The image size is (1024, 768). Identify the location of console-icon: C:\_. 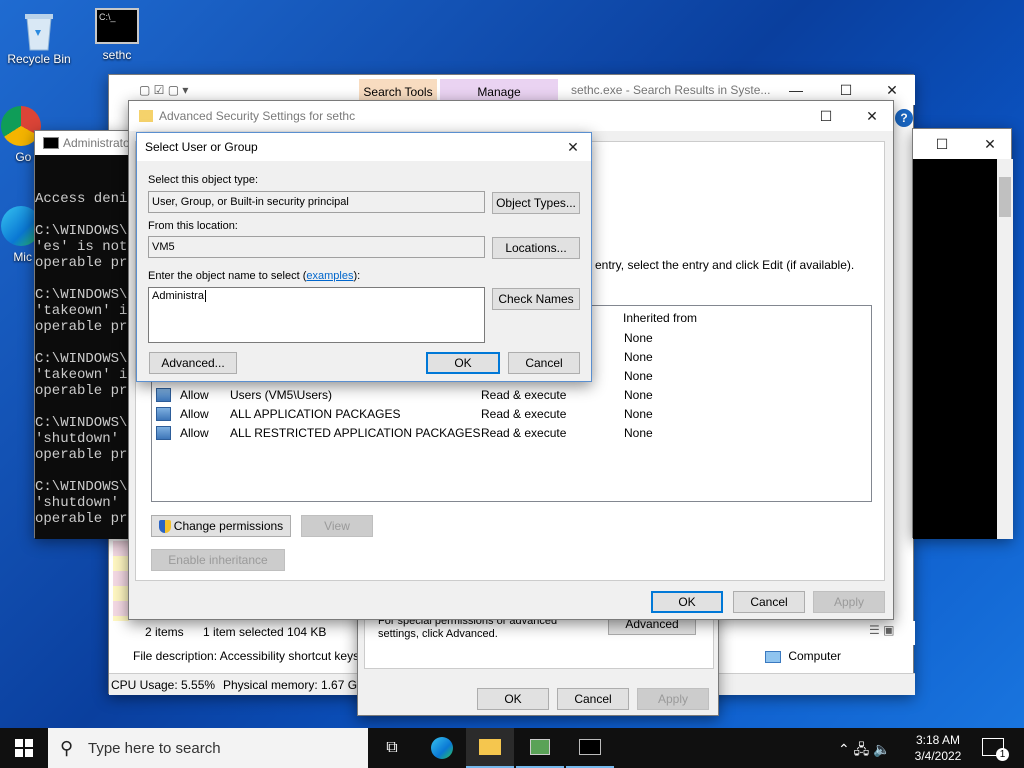
(117, 26).